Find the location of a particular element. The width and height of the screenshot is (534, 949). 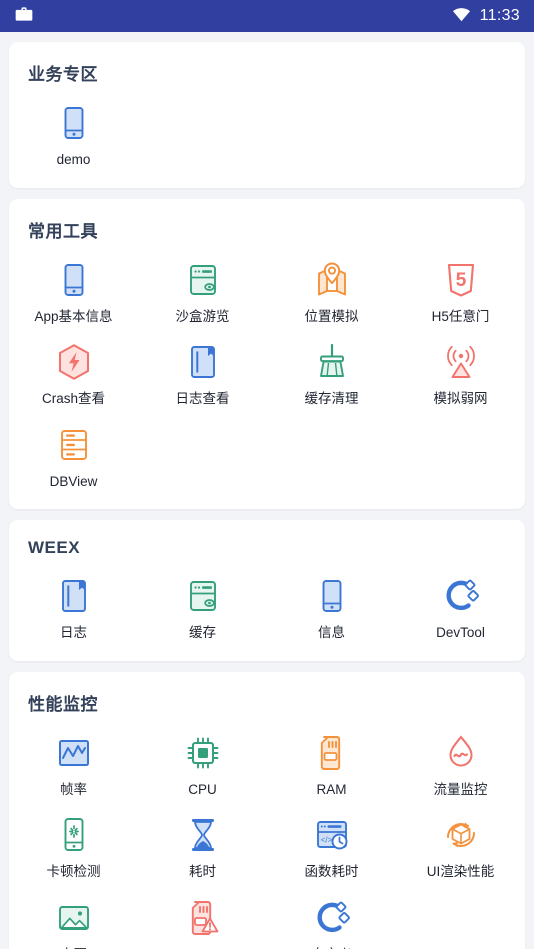

tool-tile: demo is located at coordinates (73, 136).